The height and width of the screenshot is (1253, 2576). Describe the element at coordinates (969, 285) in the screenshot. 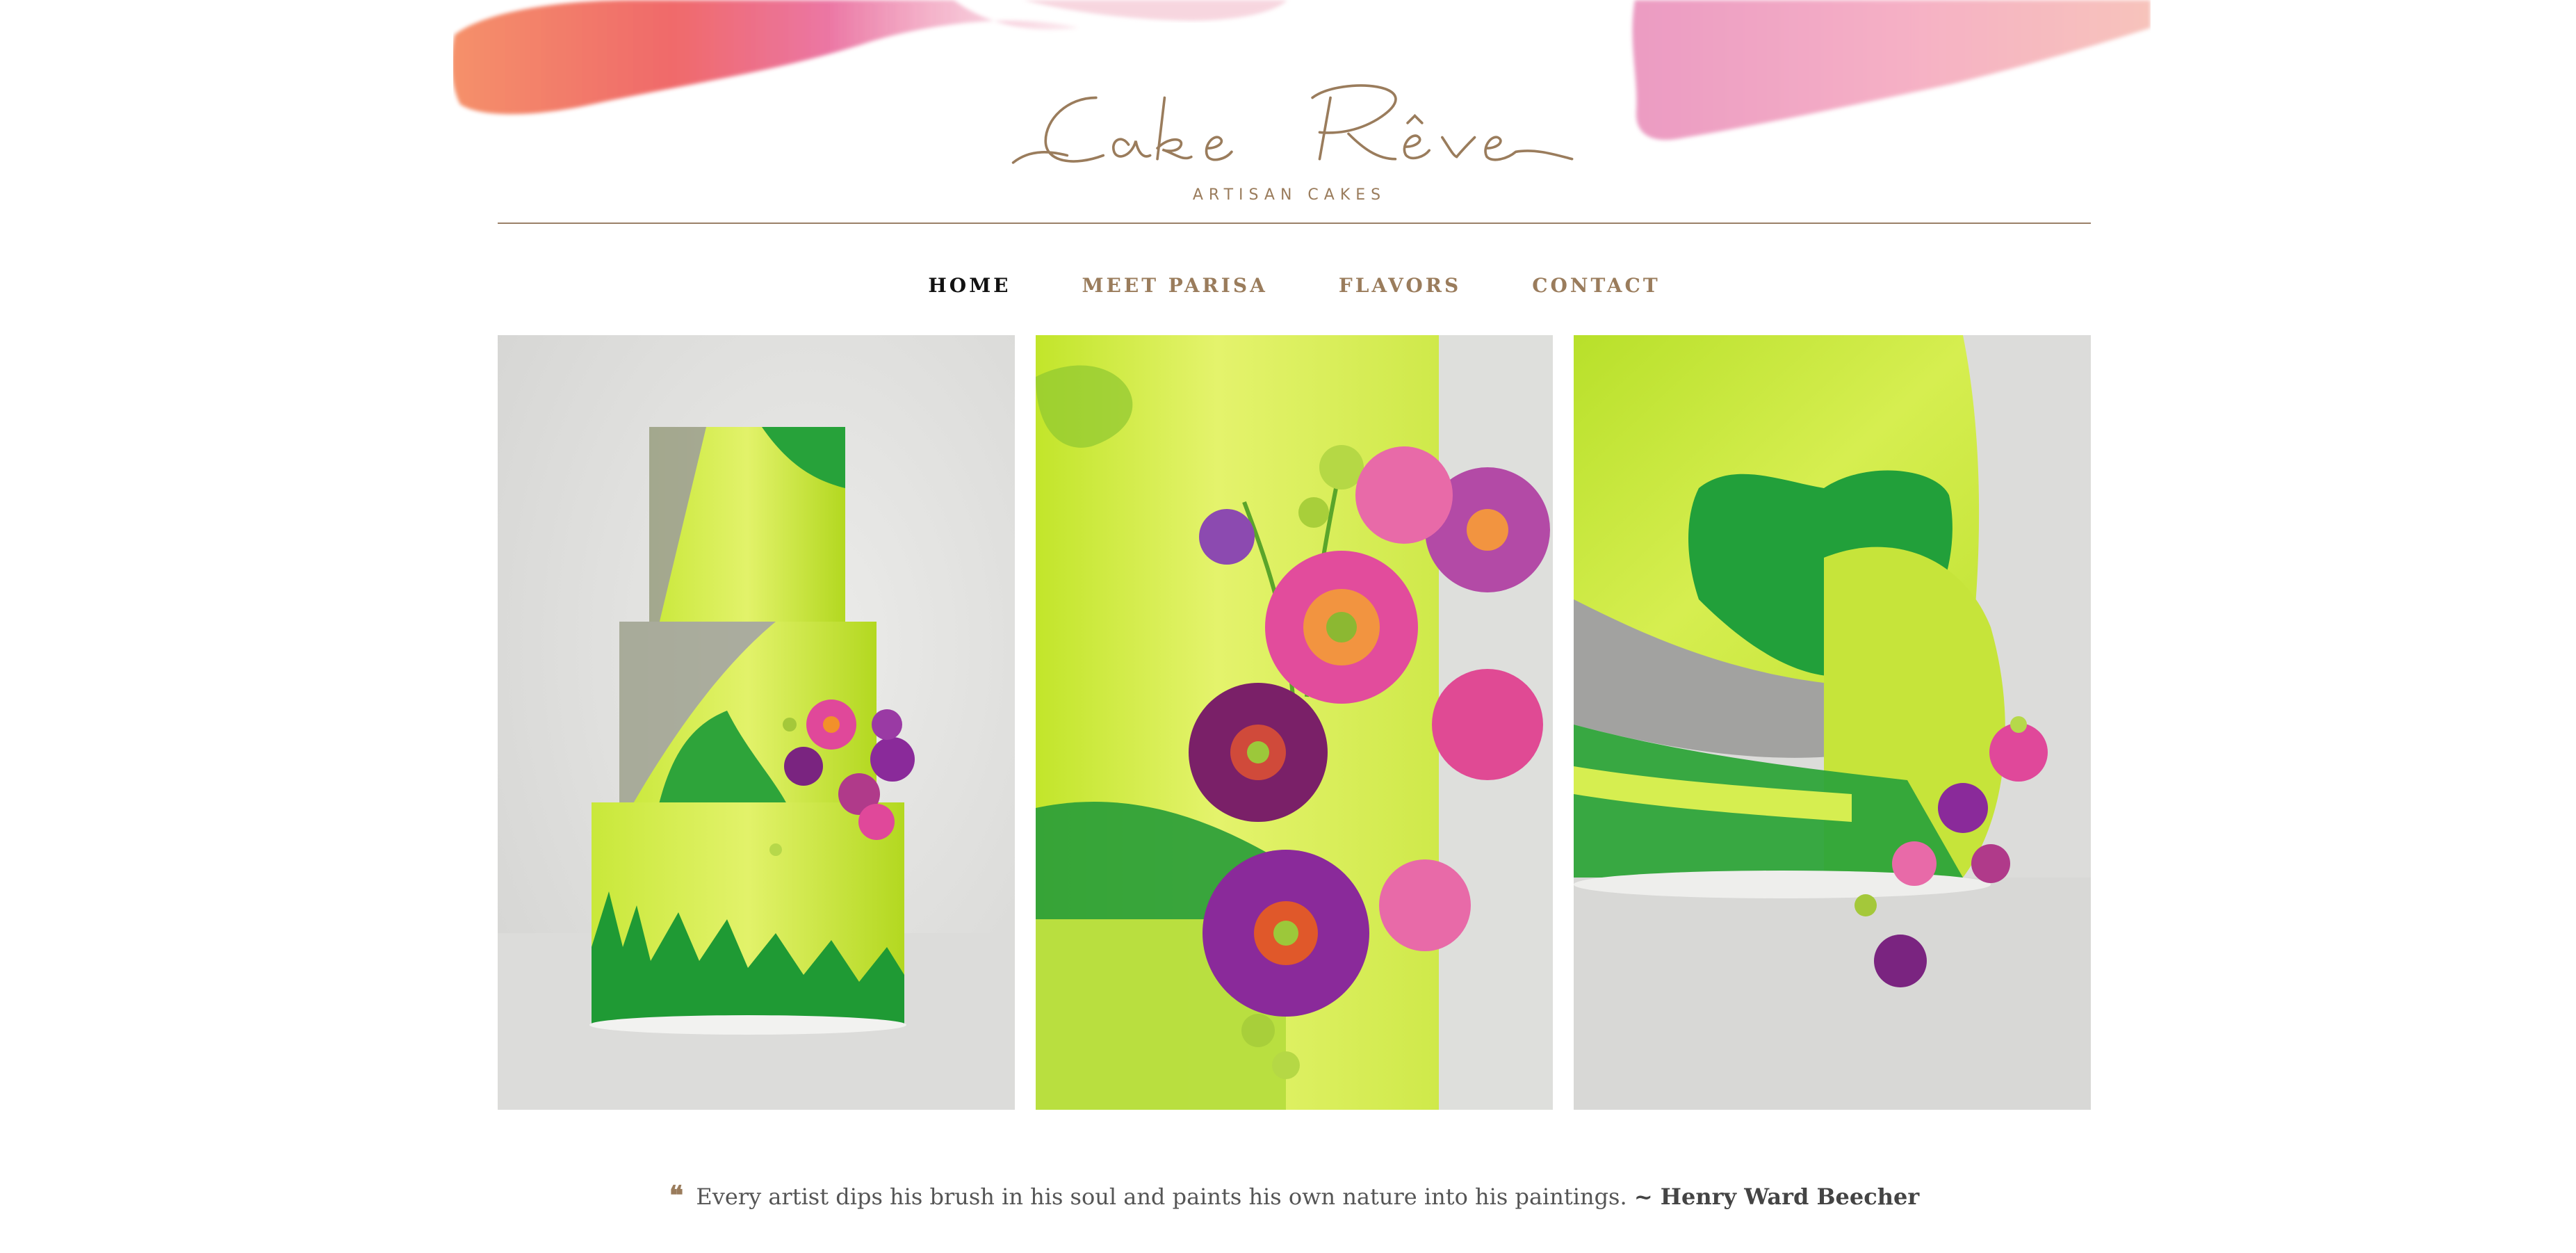

I see `nav-item-home: HOME` at that location.